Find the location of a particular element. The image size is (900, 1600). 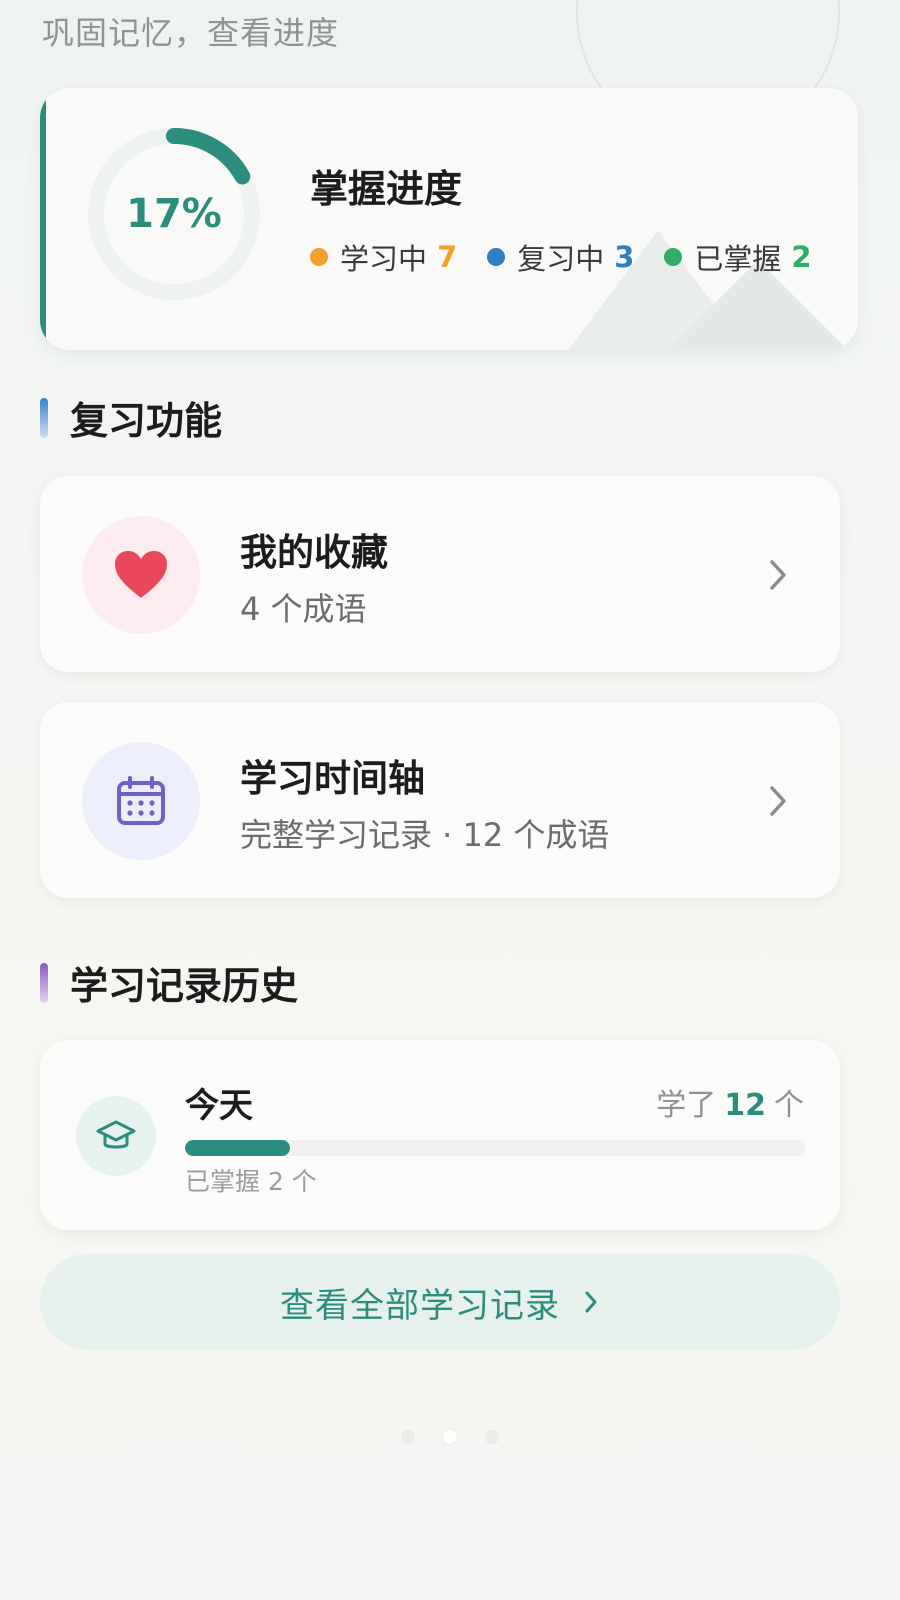

legend-count: 3 is located at coordinates (624, 257).